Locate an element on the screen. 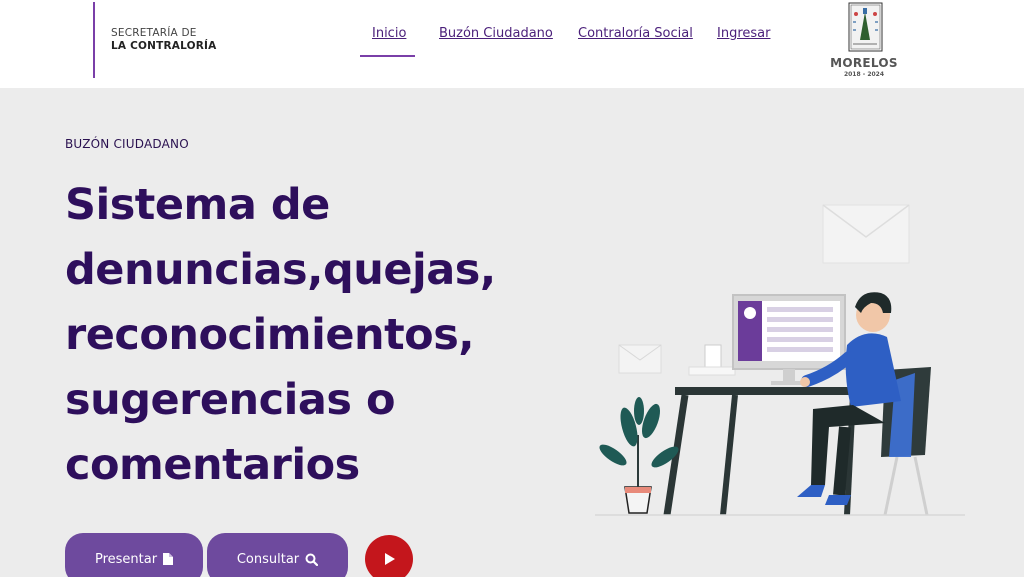  nav-active-indicator is located at coordinates (387, 56).